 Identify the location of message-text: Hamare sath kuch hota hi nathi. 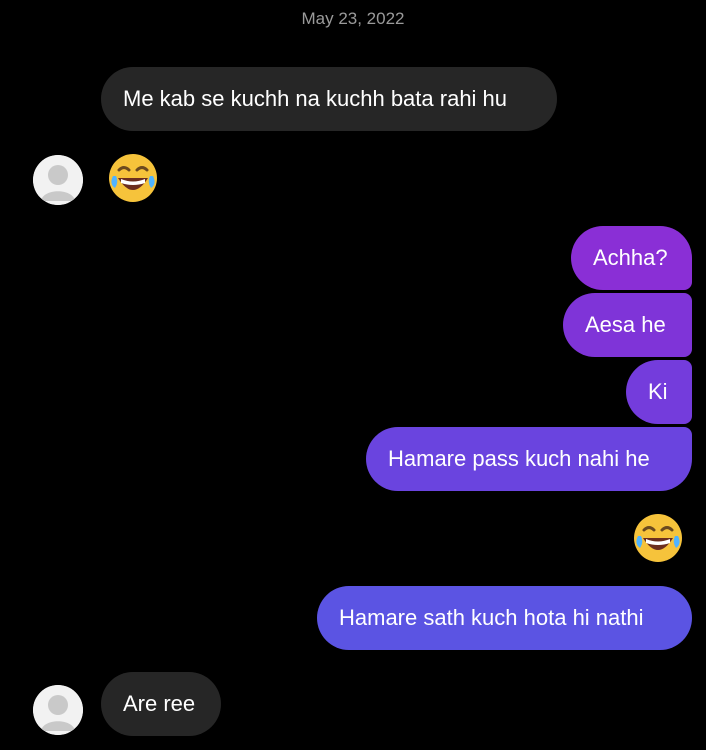
(491, 617).